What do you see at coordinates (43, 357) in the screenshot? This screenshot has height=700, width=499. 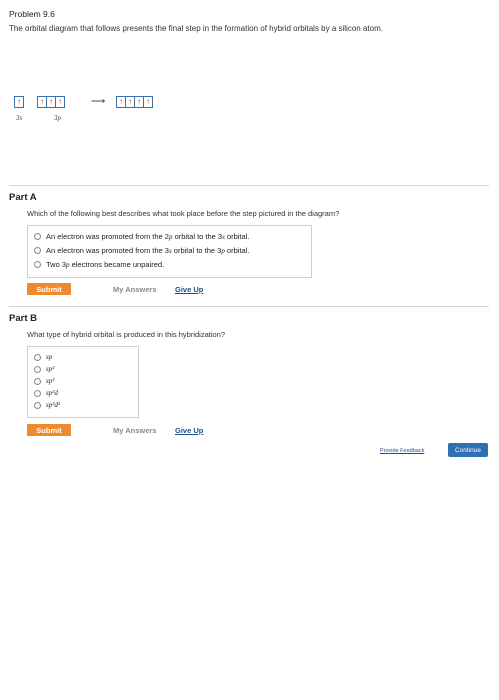 I see `option-b1: sp` at bounding box center [43, 357].